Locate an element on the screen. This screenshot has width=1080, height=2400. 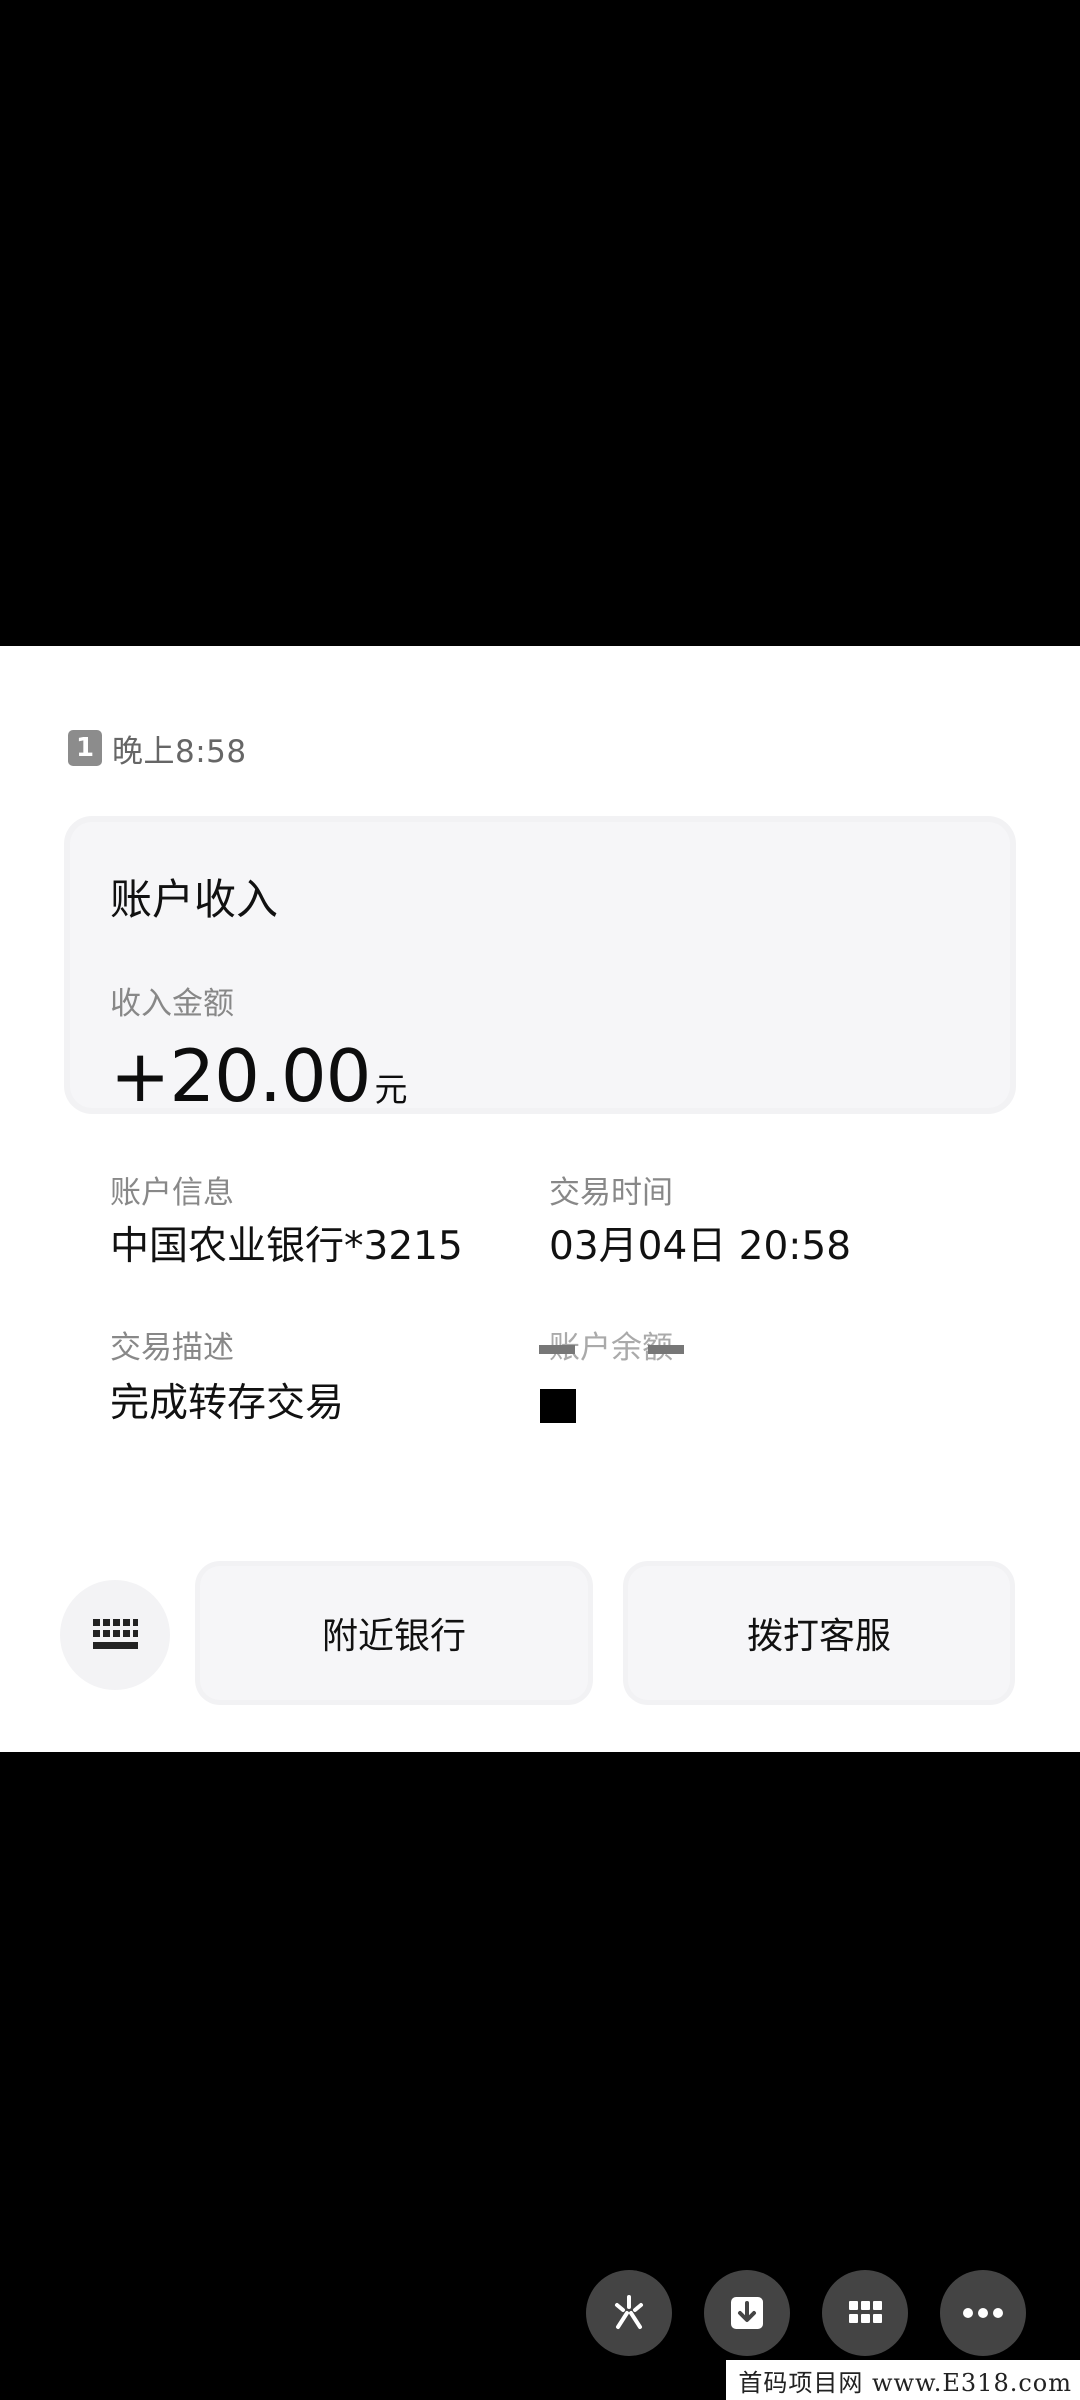
more-icon is located at coordinates (983, 2313).